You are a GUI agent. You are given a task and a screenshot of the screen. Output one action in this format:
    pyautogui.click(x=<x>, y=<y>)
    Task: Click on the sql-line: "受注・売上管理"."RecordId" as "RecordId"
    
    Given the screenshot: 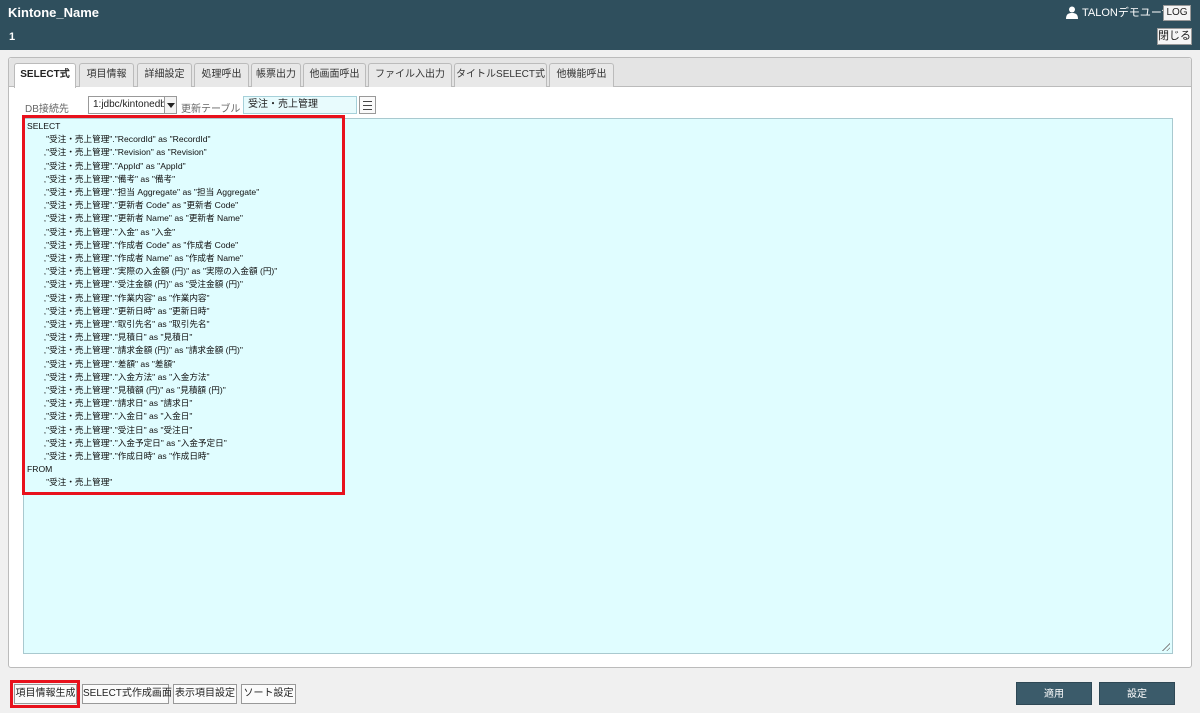 What is the action you would take?
    pyautogui.click(x=119, y=139)
    